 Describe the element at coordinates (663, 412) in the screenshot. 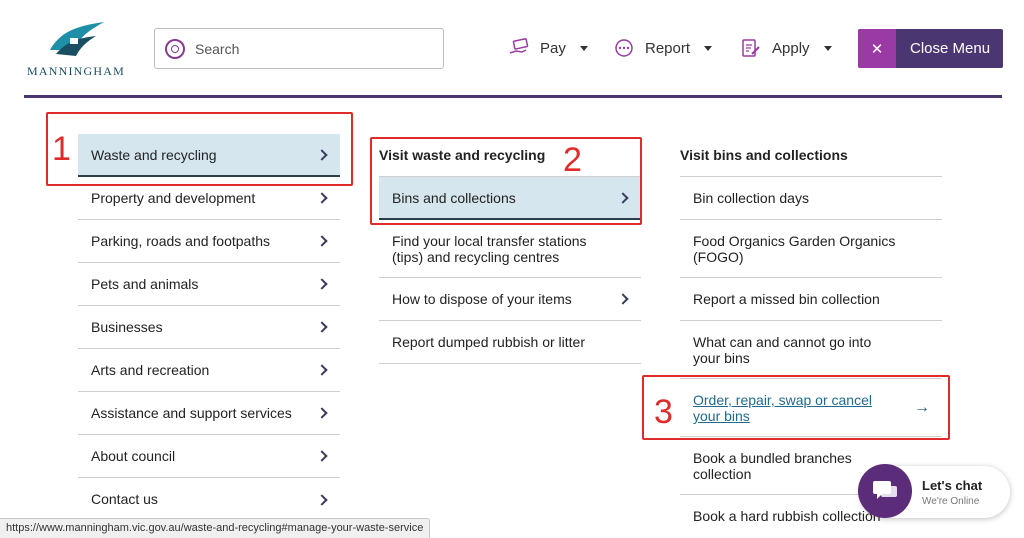

I see `annotation-number-3: 3` at that location.